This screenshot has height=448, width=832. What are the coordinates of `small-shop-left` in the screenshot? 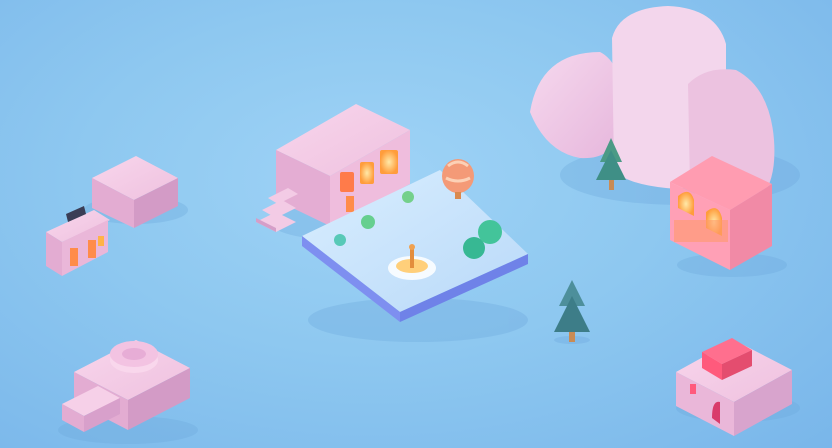 It's located at (78, 241).